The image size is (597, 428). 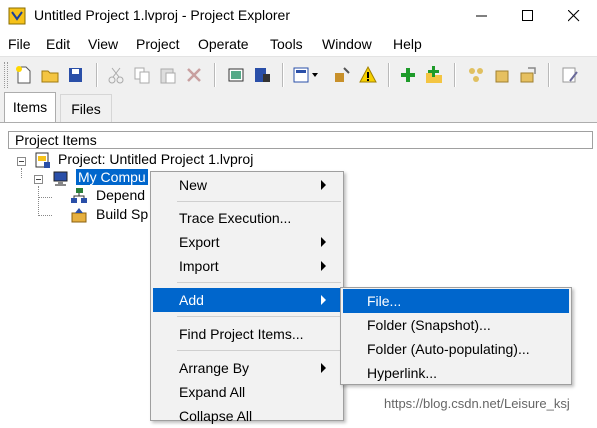 I want to click on menu-item-expand-all: Expand All, so click(x=247, y=392).